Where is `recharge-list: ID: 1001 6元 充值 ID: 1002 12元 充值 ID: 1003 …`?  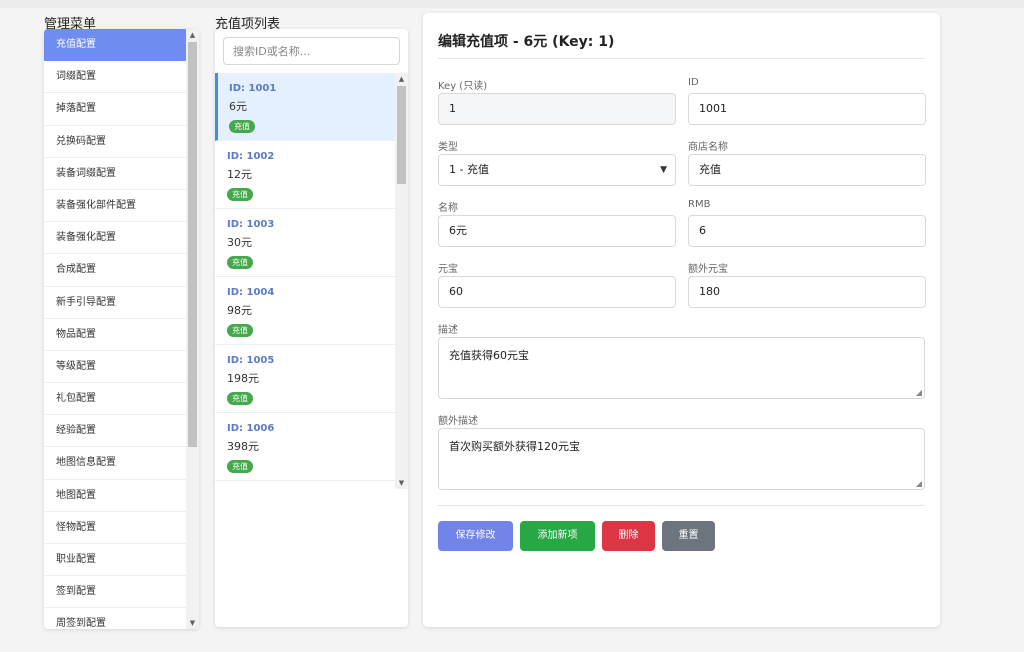 recharge-list: ID: 1001 6元 充值 ID: 1002 12元 充值 ID: 1003 … is located at coordinates (311, 281).